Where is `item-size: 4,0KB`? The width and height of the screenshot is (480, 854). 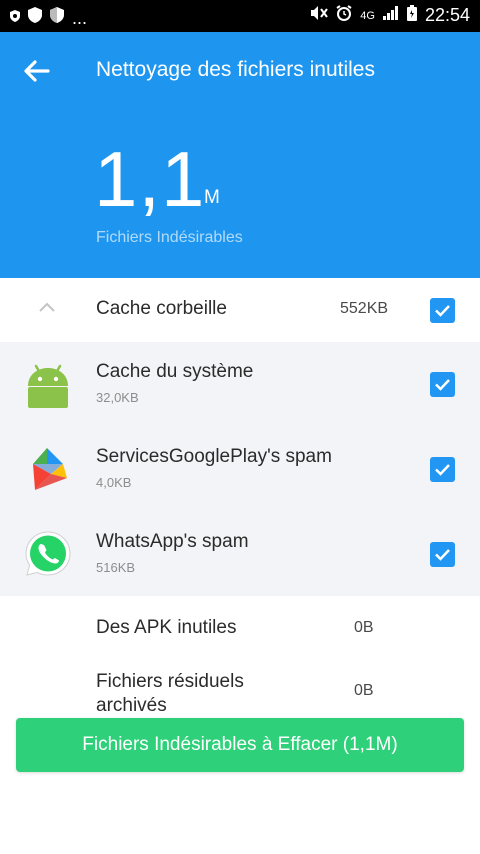
item-size: 4,0KB is located at coordinates (114, 482).